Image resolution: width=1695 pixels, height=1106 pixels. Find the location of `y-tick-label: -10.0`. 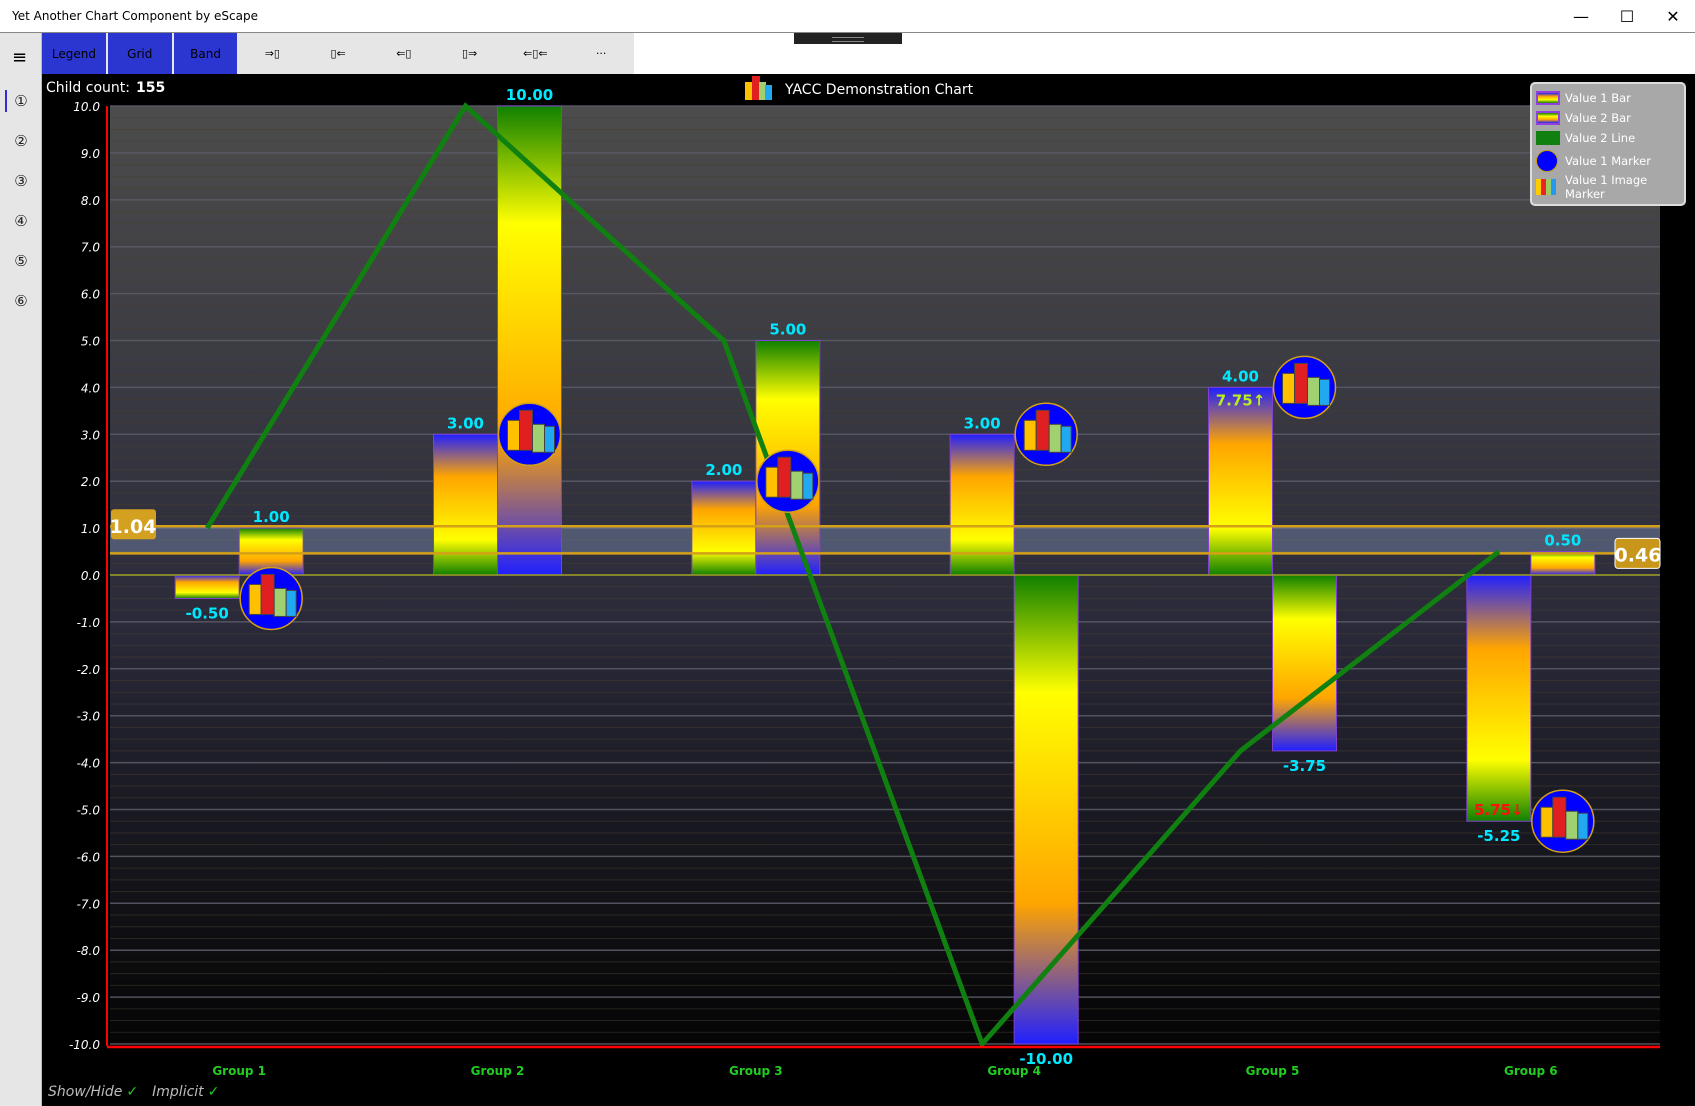

y-tick-label: -10.0 is located at coordinates (84, 1045).